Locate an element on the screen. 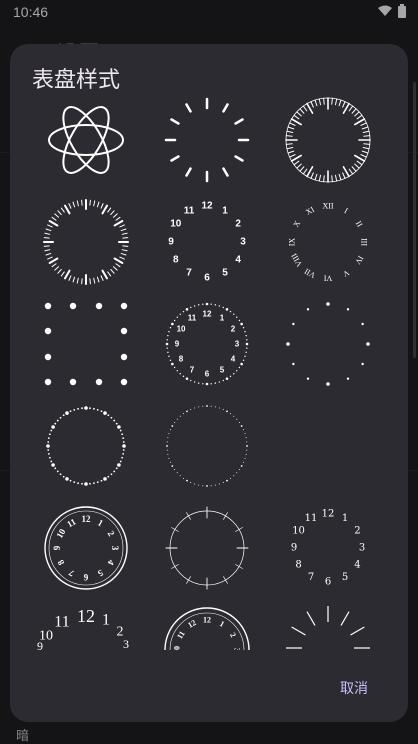 Image resolution: width=418 pixels, height=744 pixels. dialog-title: 表盘样式 is located at coordinates (76, 80).